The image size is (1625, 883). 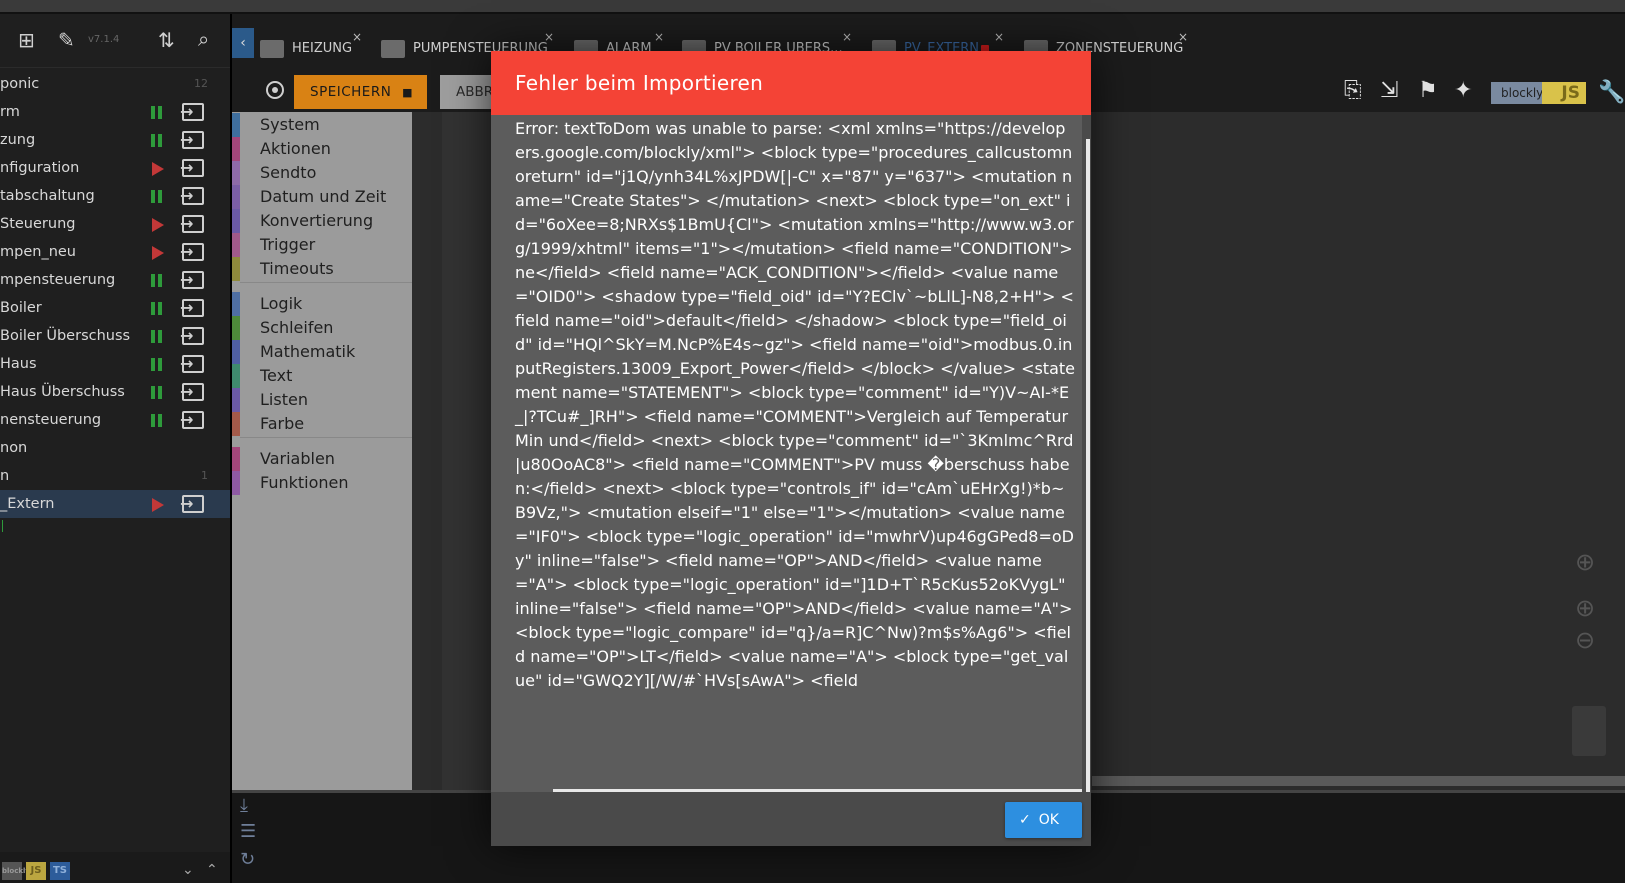 What do you see at coordinates (115, 420) in the screenshot?
I see `script-row: nensteuerung` at bounding box center [115, 420].